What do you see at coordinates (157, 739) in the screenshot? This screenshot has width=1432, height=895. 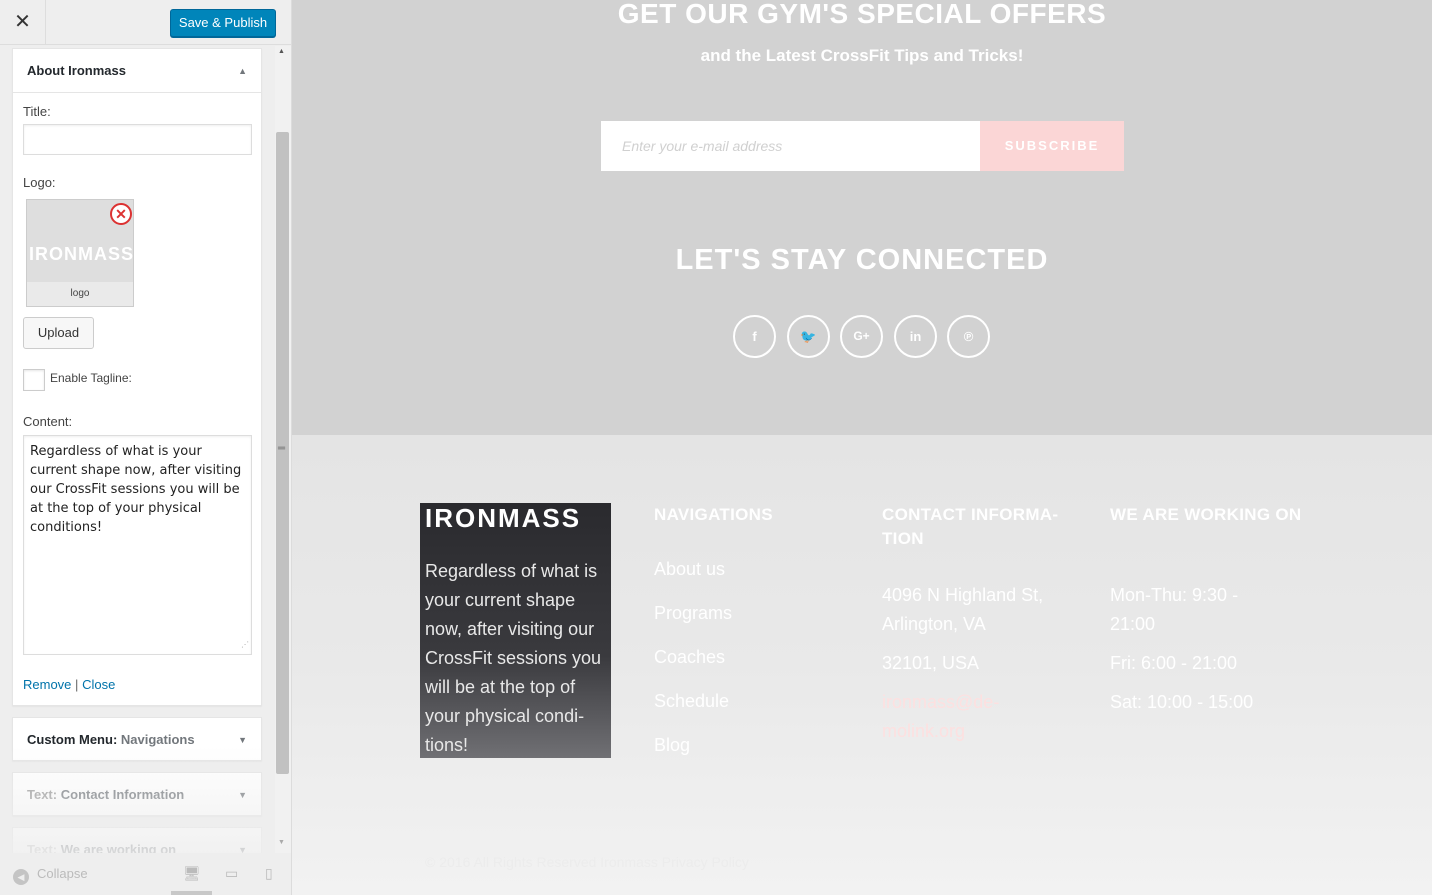 I see `widget-menu-name: Navigations` at bounding box center [157, 739].